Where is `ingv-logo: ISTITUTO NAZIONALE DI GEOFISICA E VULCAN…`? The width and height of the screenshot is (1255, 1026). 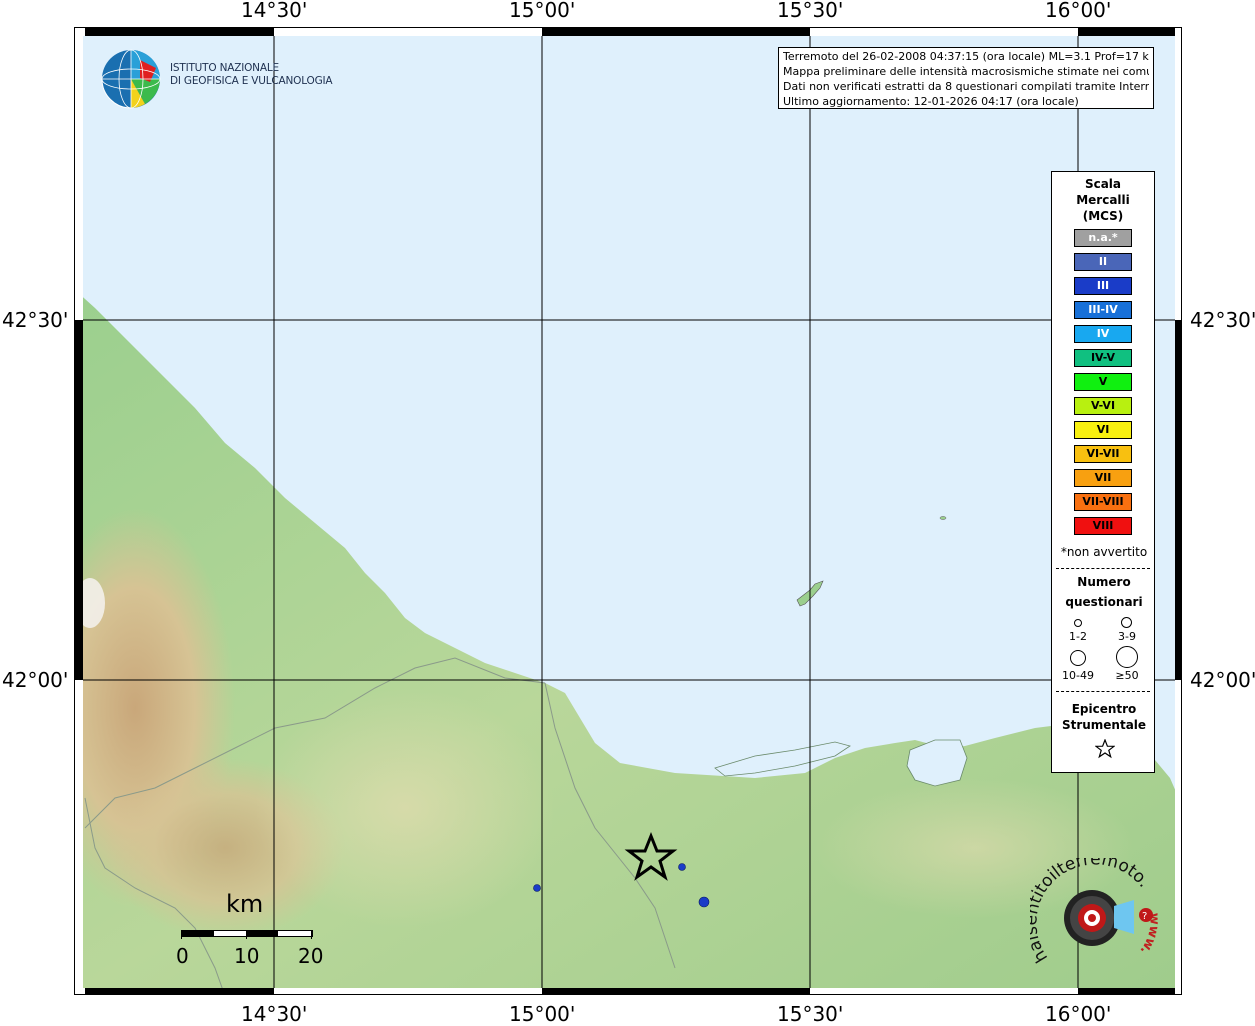 ingv-logo: ISTITUTO NAZIONALE DI GEOFISICA E VULCAN… is located at coordinates (216, 79).